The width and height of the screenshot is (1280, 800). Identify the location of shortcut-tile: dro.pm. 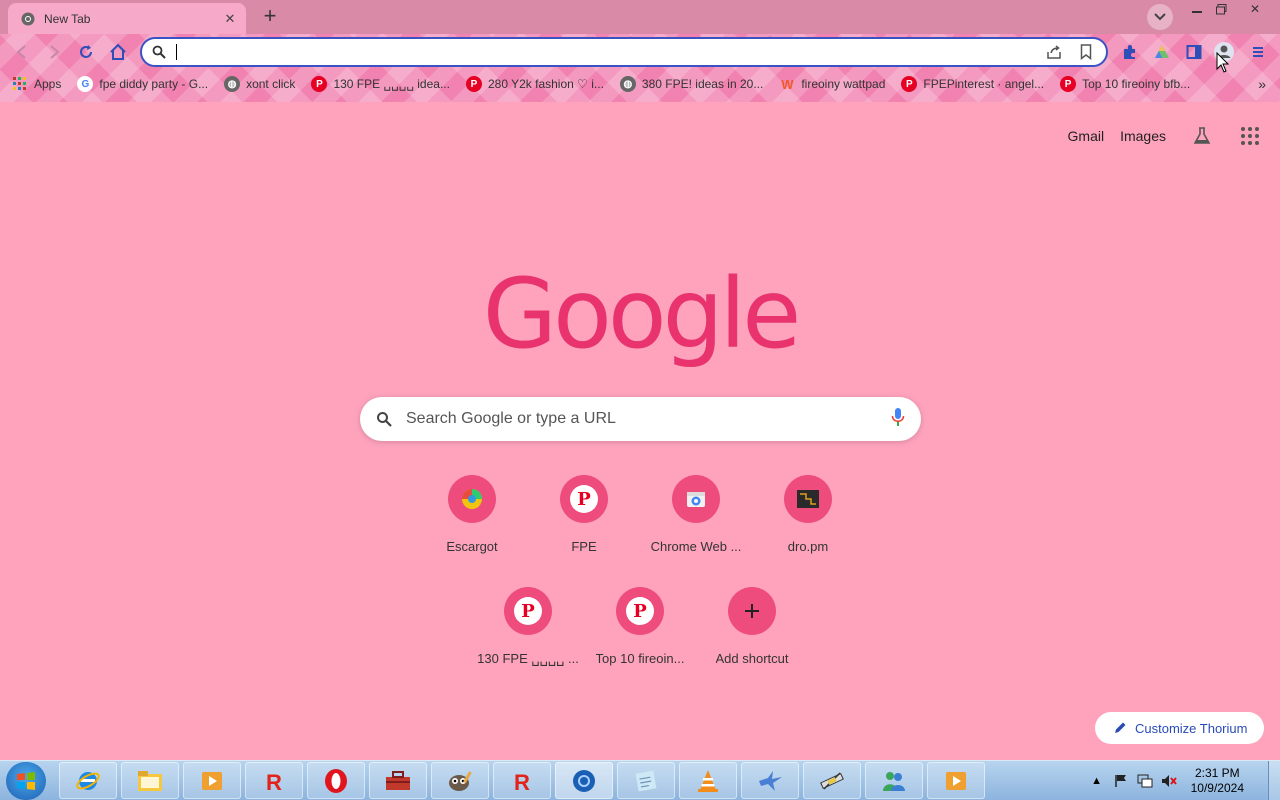
(808, 527).